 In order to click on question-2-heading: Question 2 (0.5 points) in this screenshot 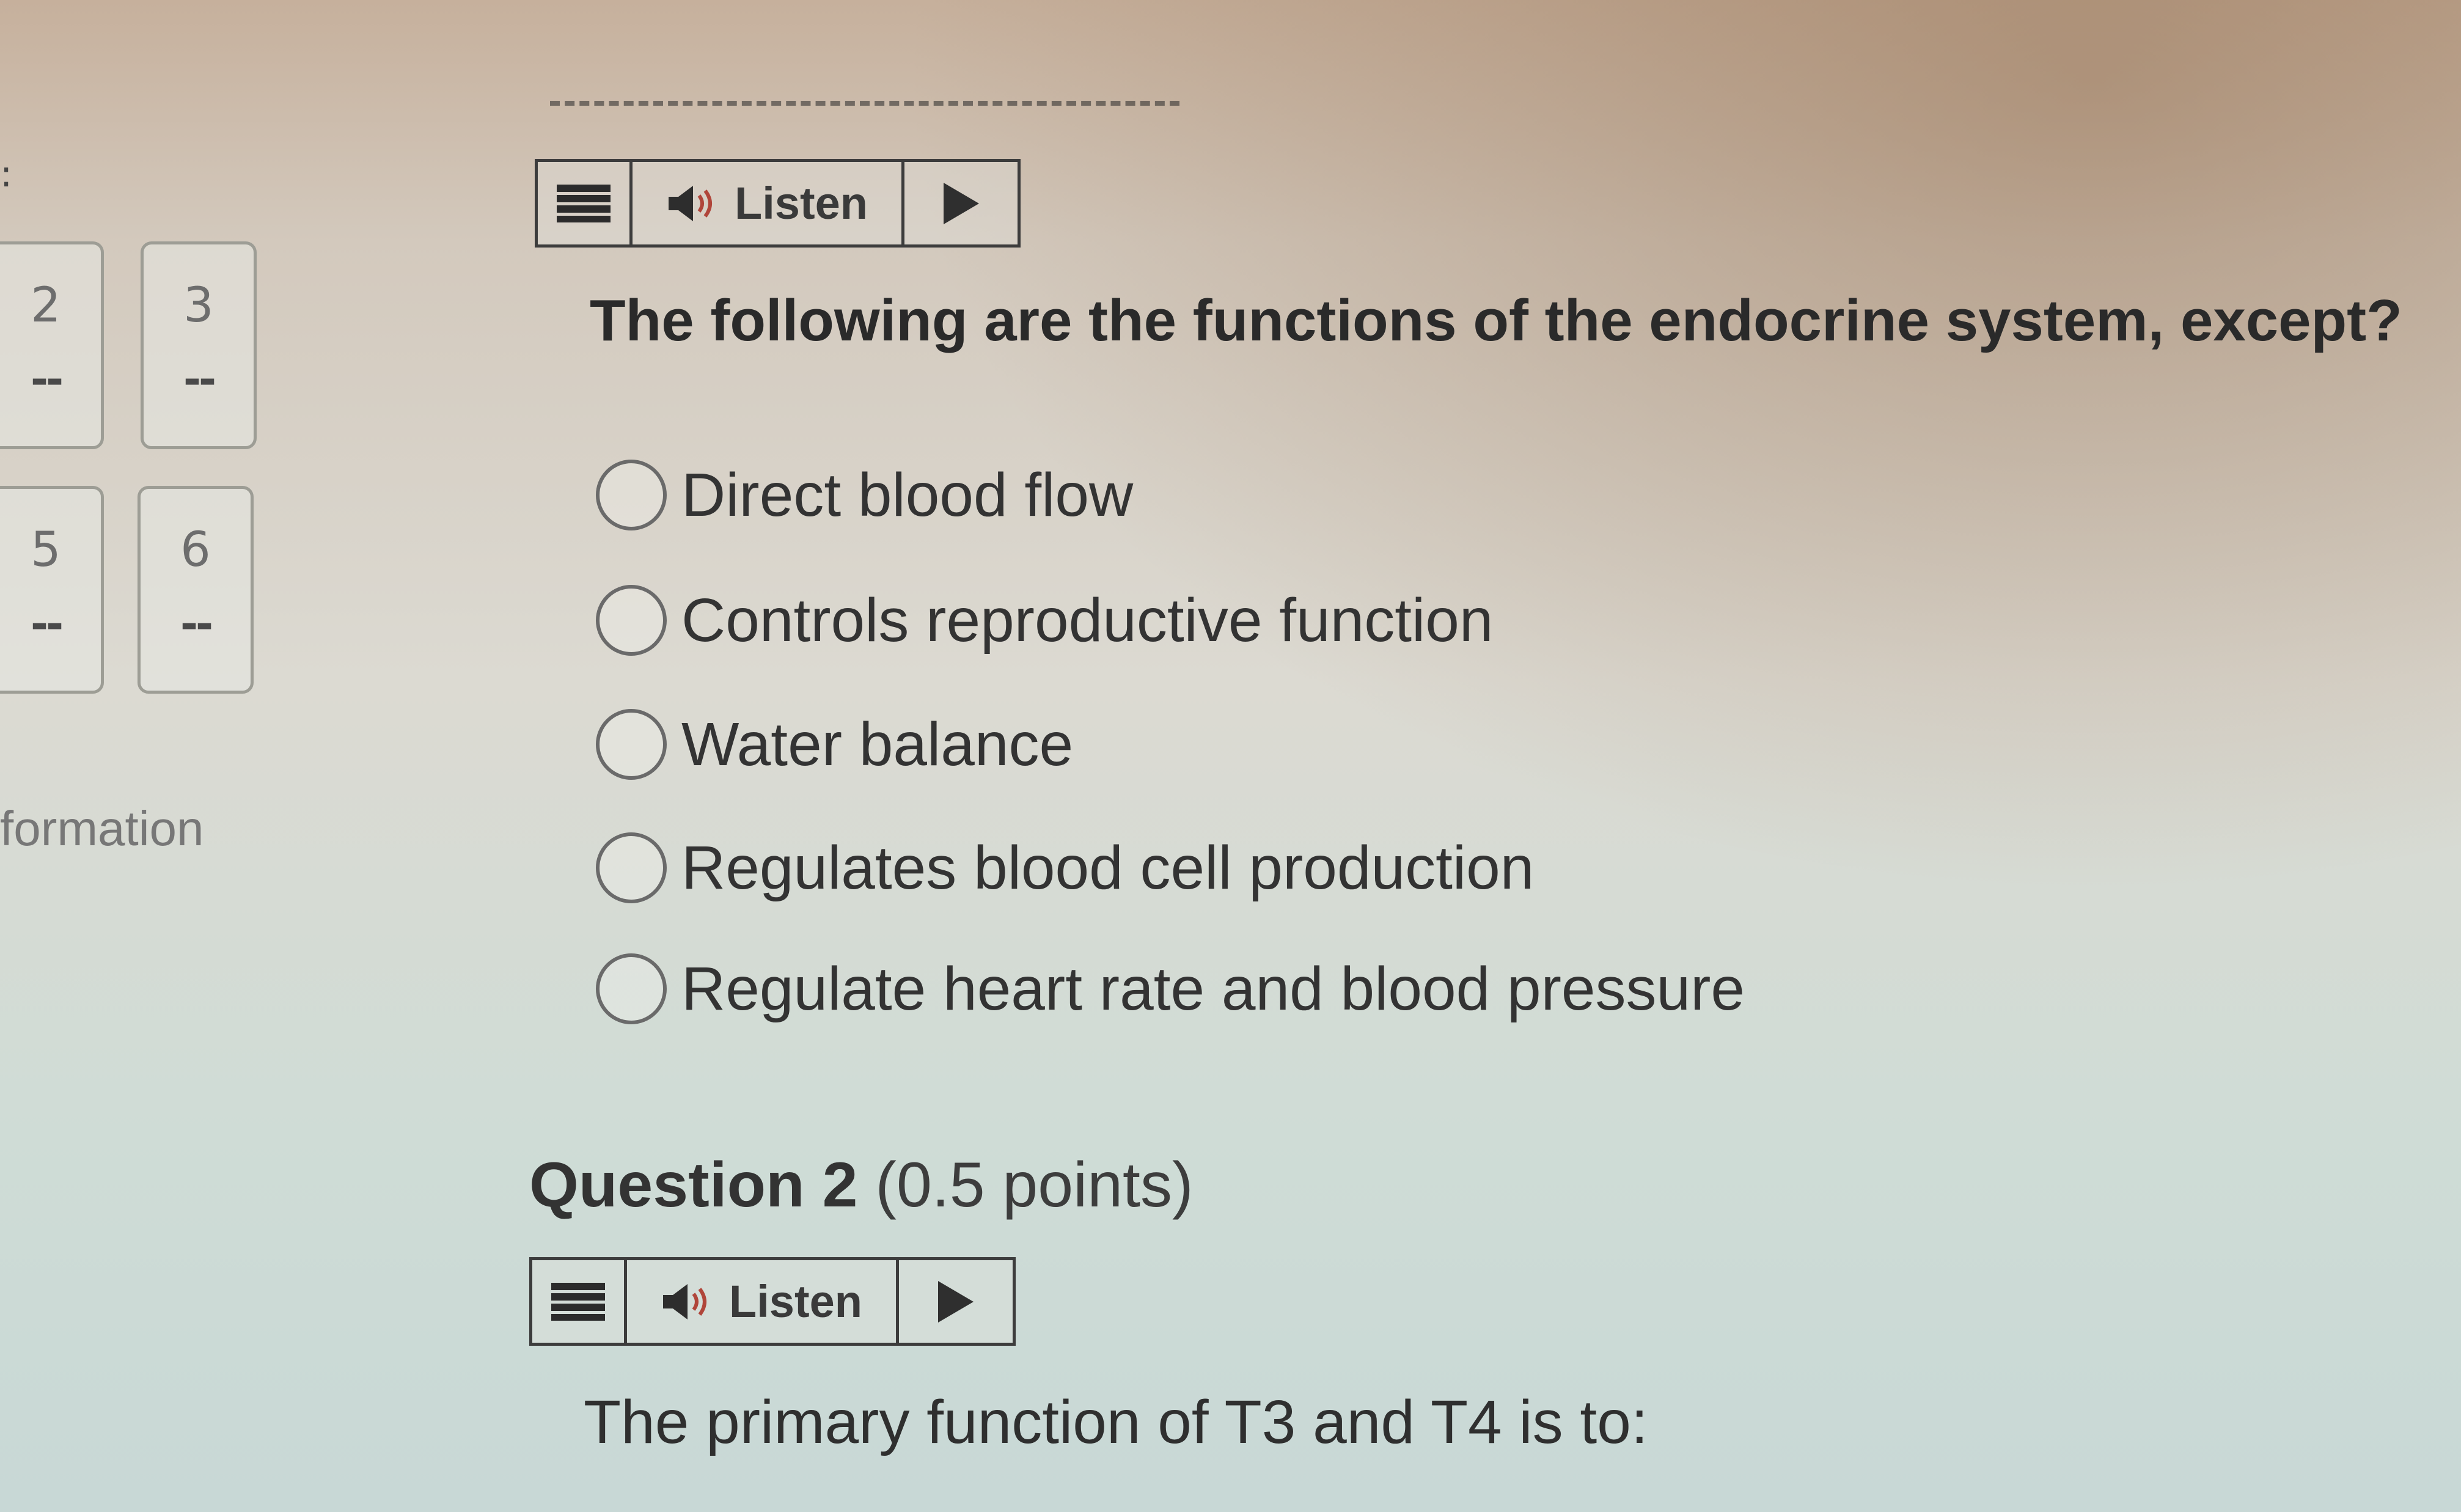, I will do `click(862, 1185)`.